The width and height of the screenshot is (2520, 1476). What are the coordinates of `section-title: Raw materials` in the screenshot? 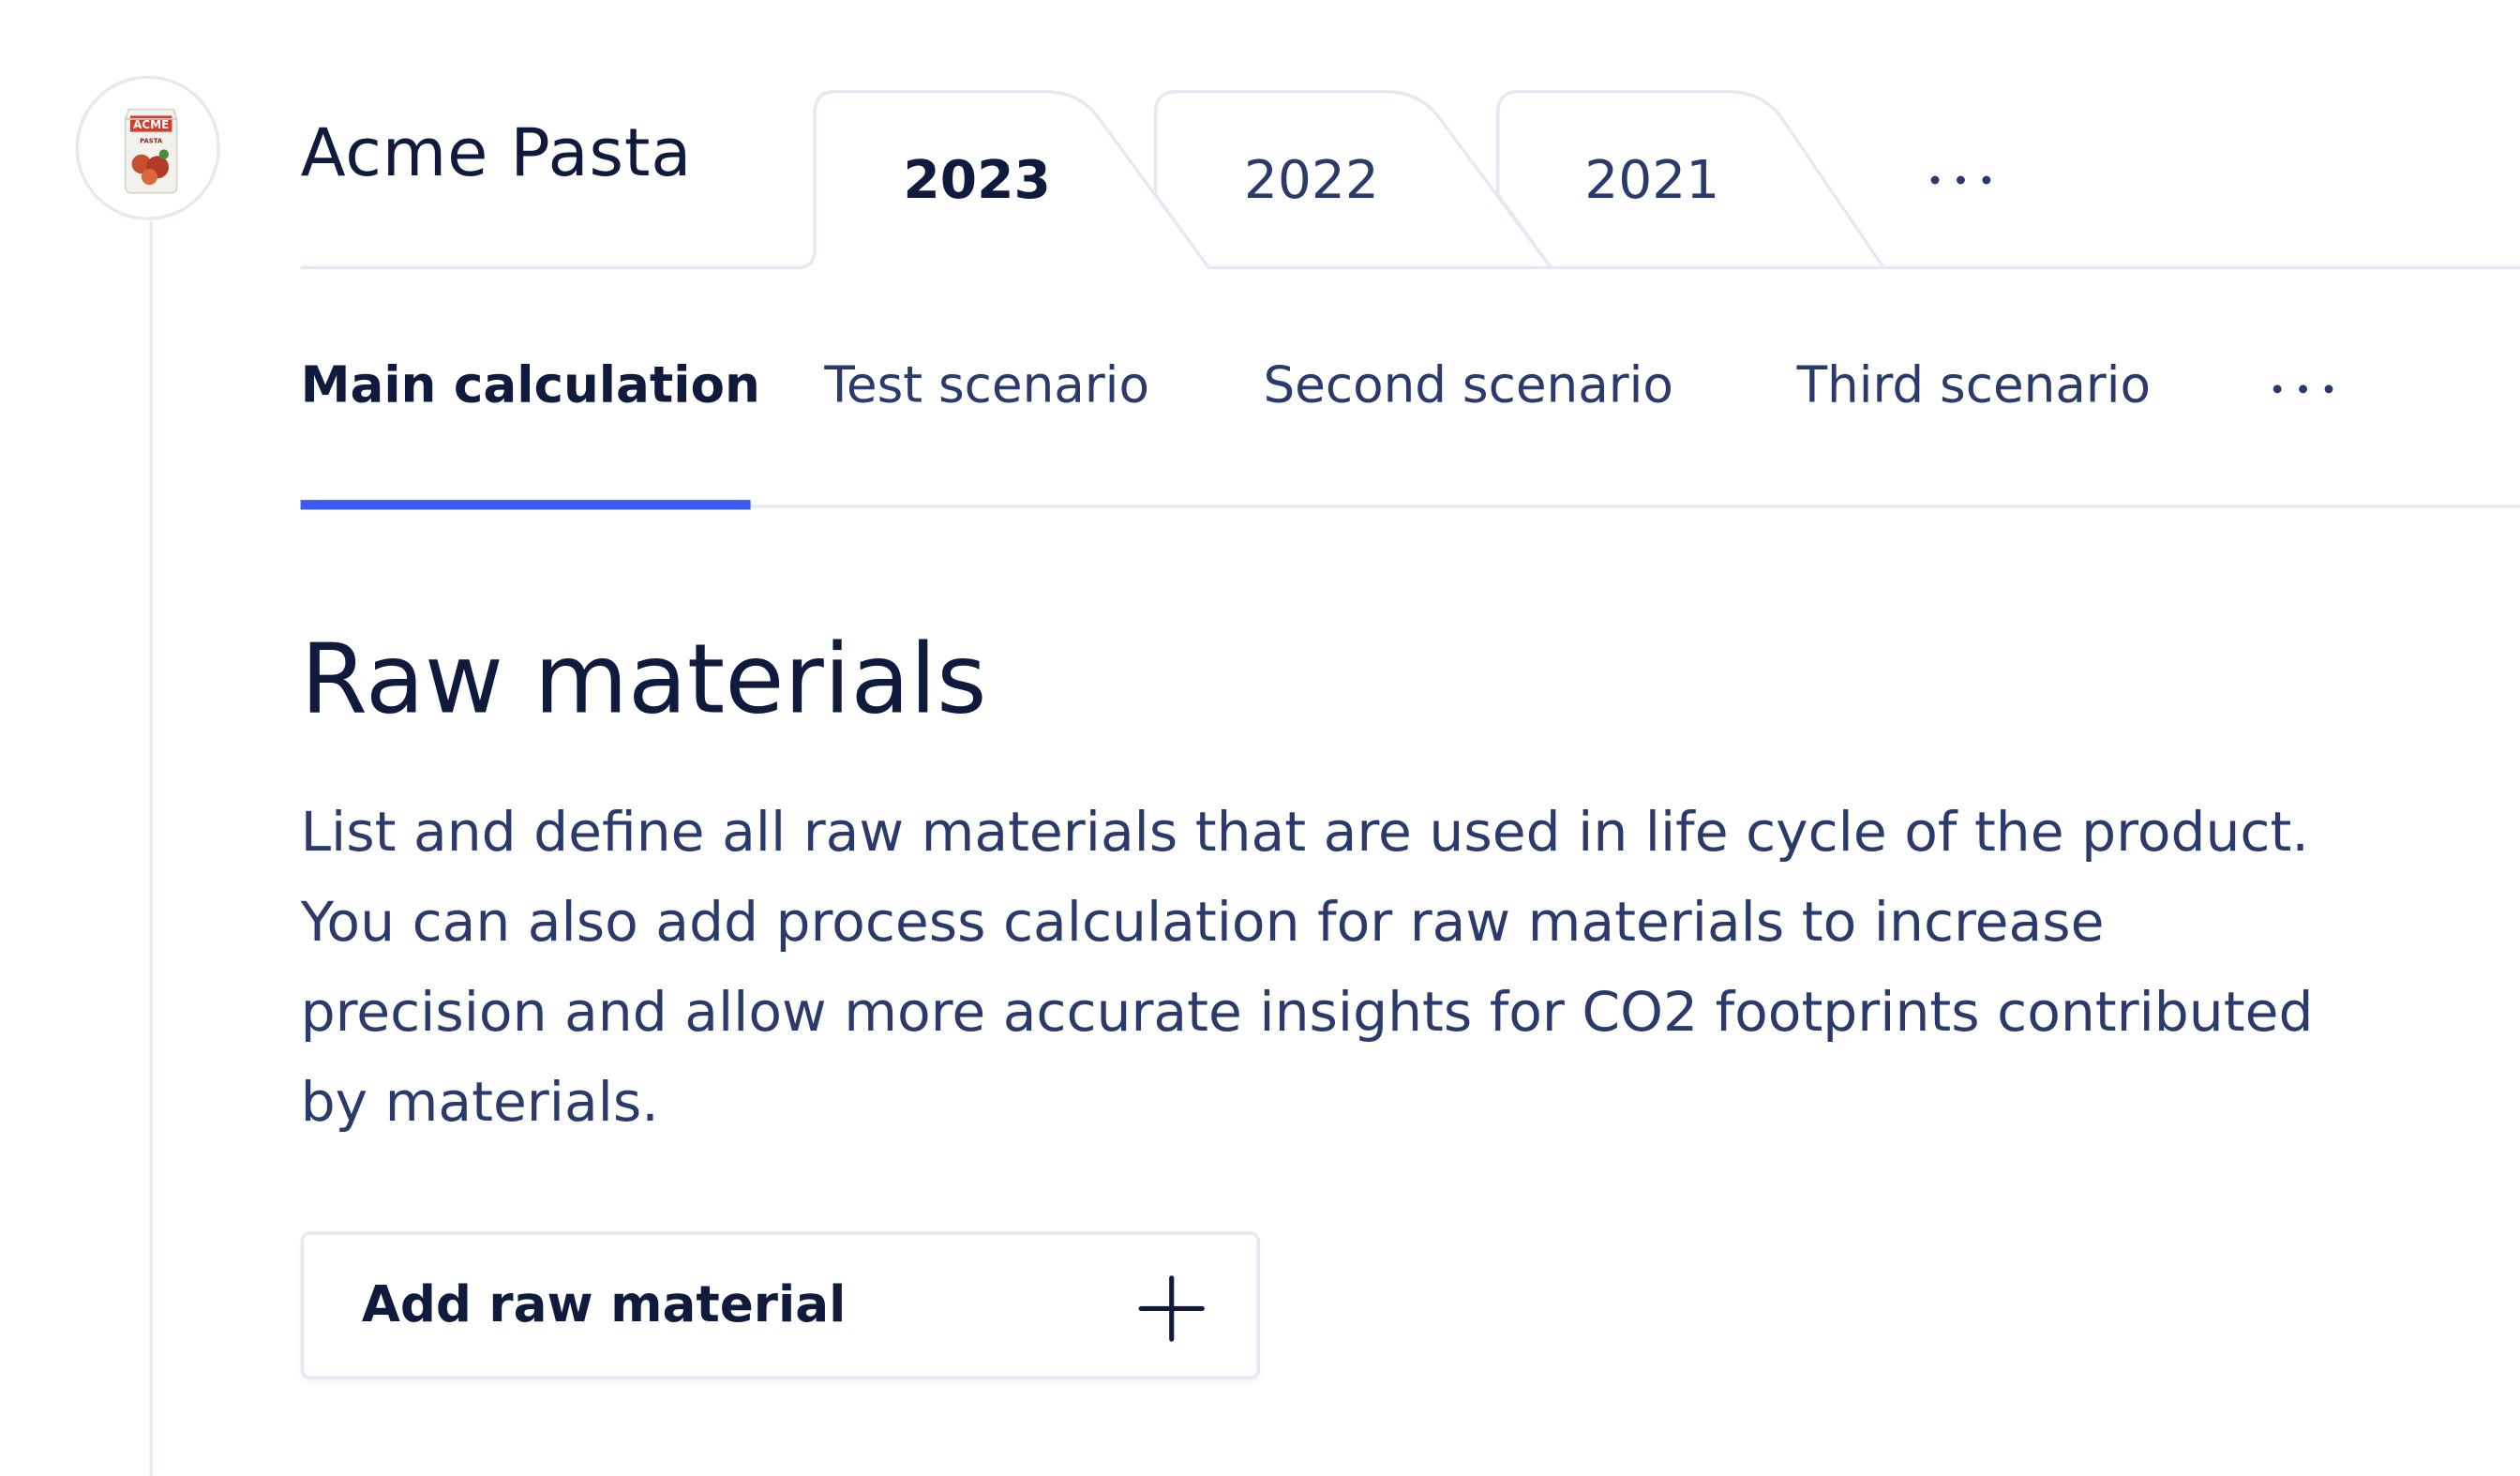 It's located at (643, 680).